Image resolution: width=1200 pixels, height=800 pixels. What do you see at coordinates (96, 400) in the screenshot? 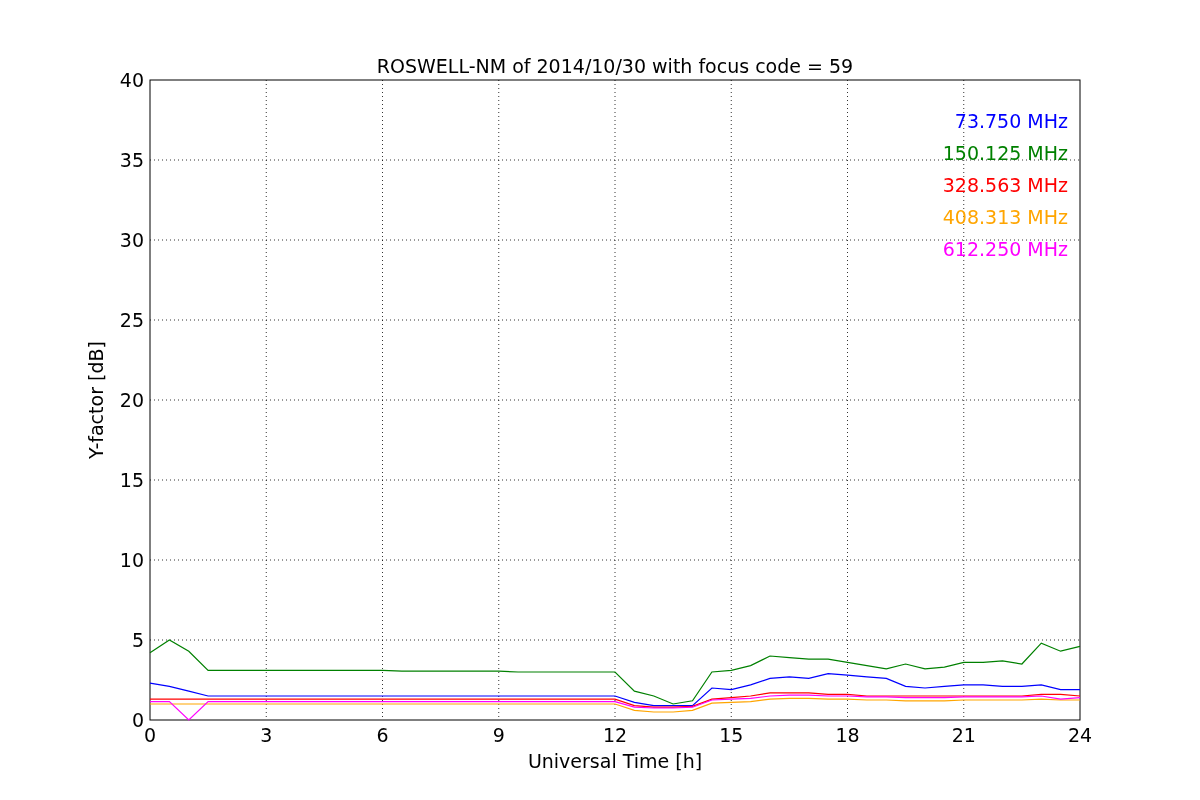
I see `y-axis-label: Y-factor [dB]` at bounding box center [96, 400].